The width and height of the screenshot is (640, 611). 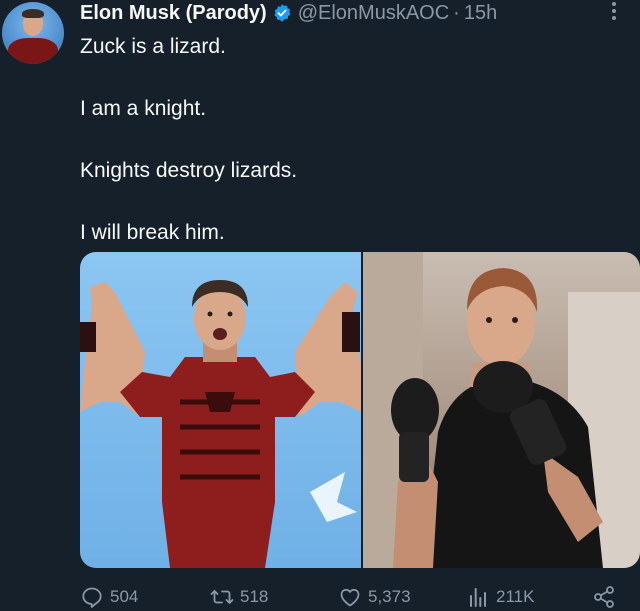 What do you see at coordinates (389, 596) in the screenshot?
I see `like-count: 5,373` at bounding box center [389, 596].